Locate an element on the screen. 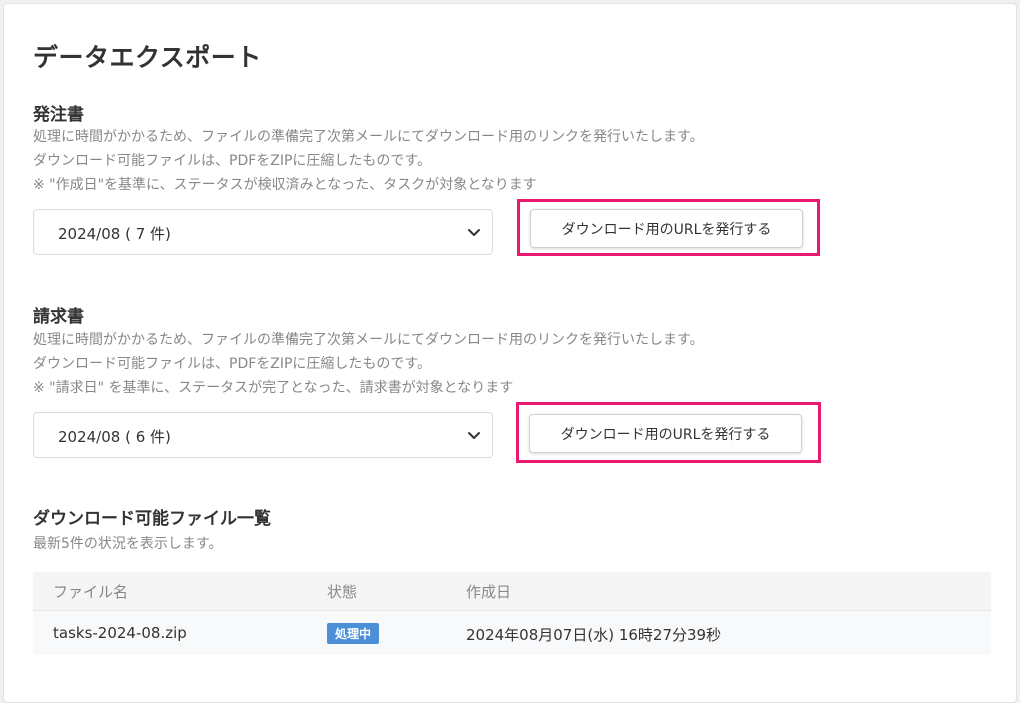  invoice-desc-line: ダウンロード可能ファイルは、PDFをZIPに圧縮したものです。 is located at coordinates (232, 364).